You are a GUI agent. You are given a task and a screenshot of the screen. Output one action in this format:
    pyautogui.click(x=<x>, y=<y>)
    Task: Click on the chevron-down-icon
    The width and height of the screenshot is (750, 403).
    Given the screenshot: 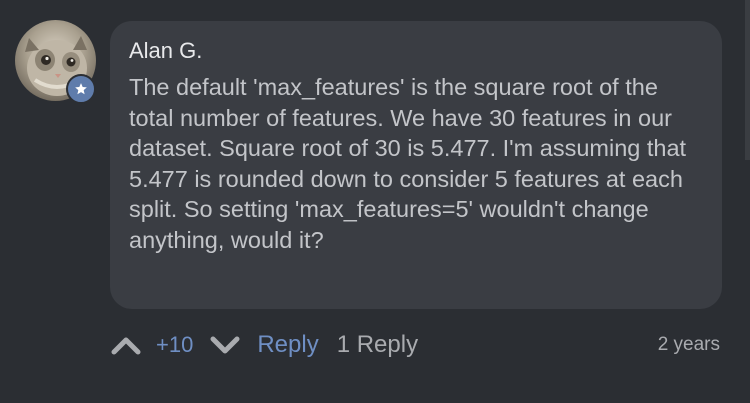 What is the action you would take?
    pyautogui.click(x=225, y=345)
    